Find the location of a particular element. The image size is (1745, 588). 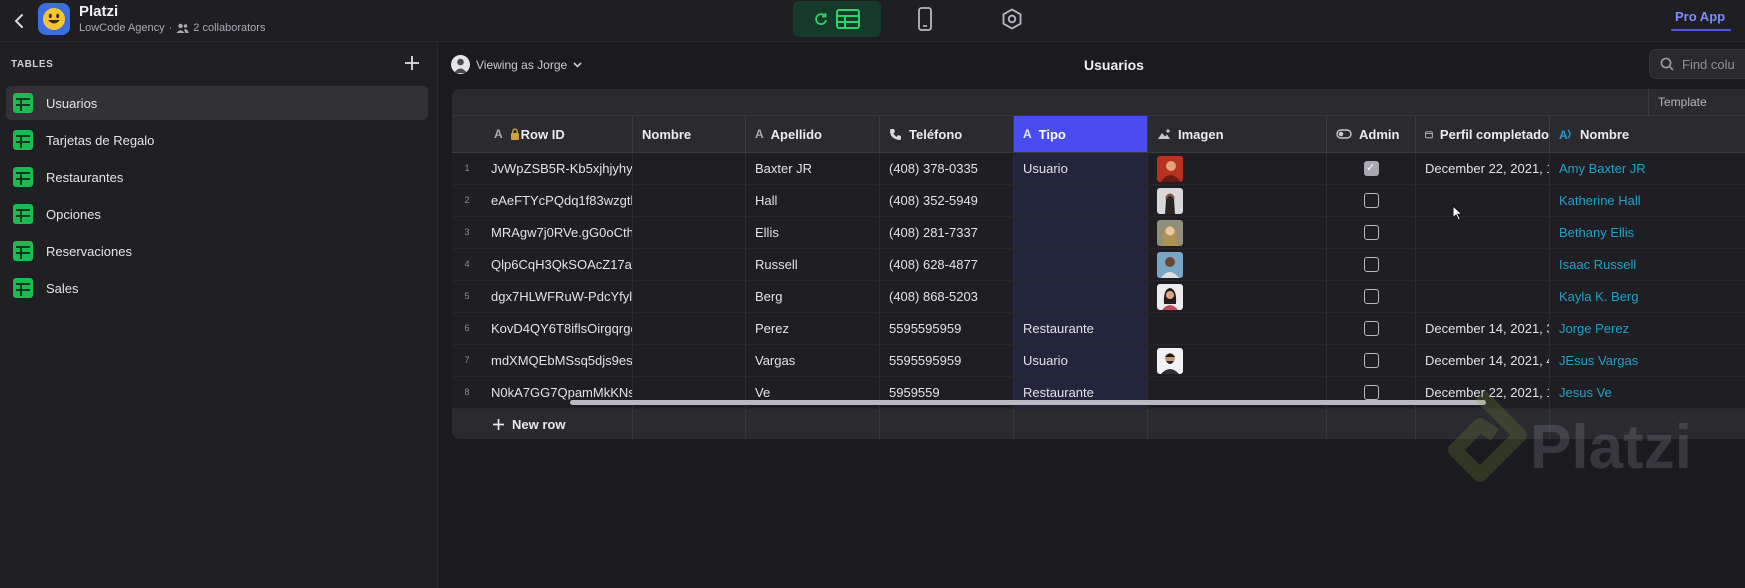

horizontal-scrollbar is located at coordinates (1028, 402).